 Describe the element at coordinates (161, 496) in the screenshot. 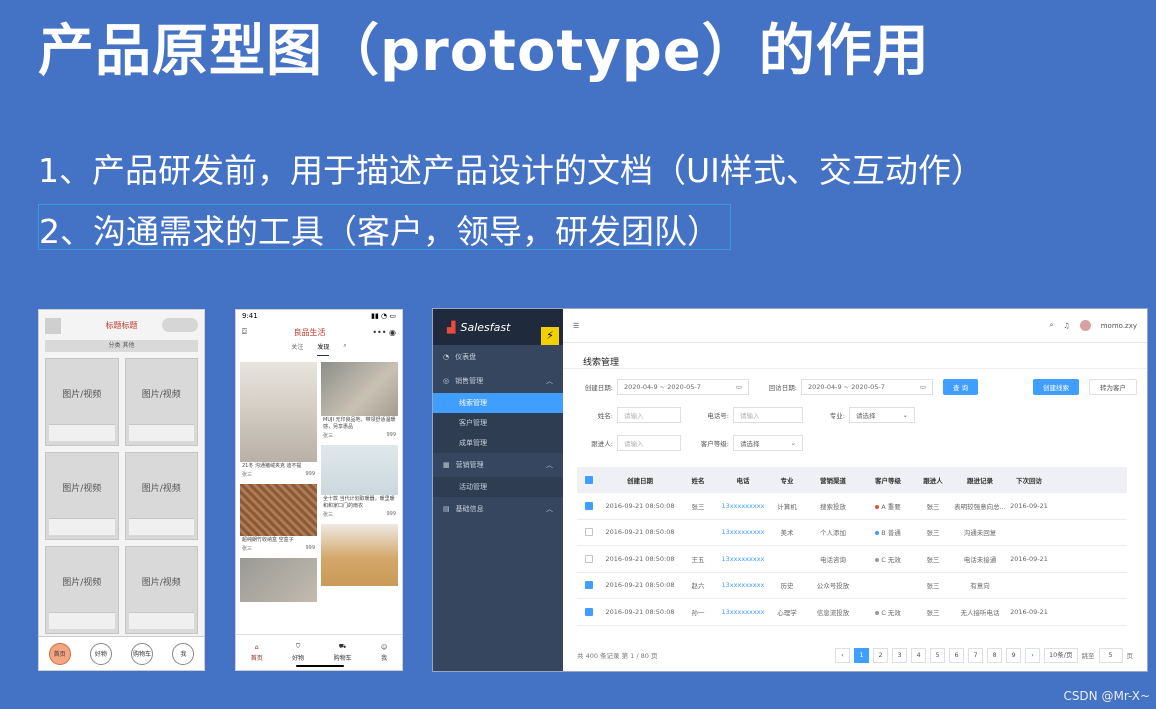

I see `wire-card: 图片/视频` at that location.